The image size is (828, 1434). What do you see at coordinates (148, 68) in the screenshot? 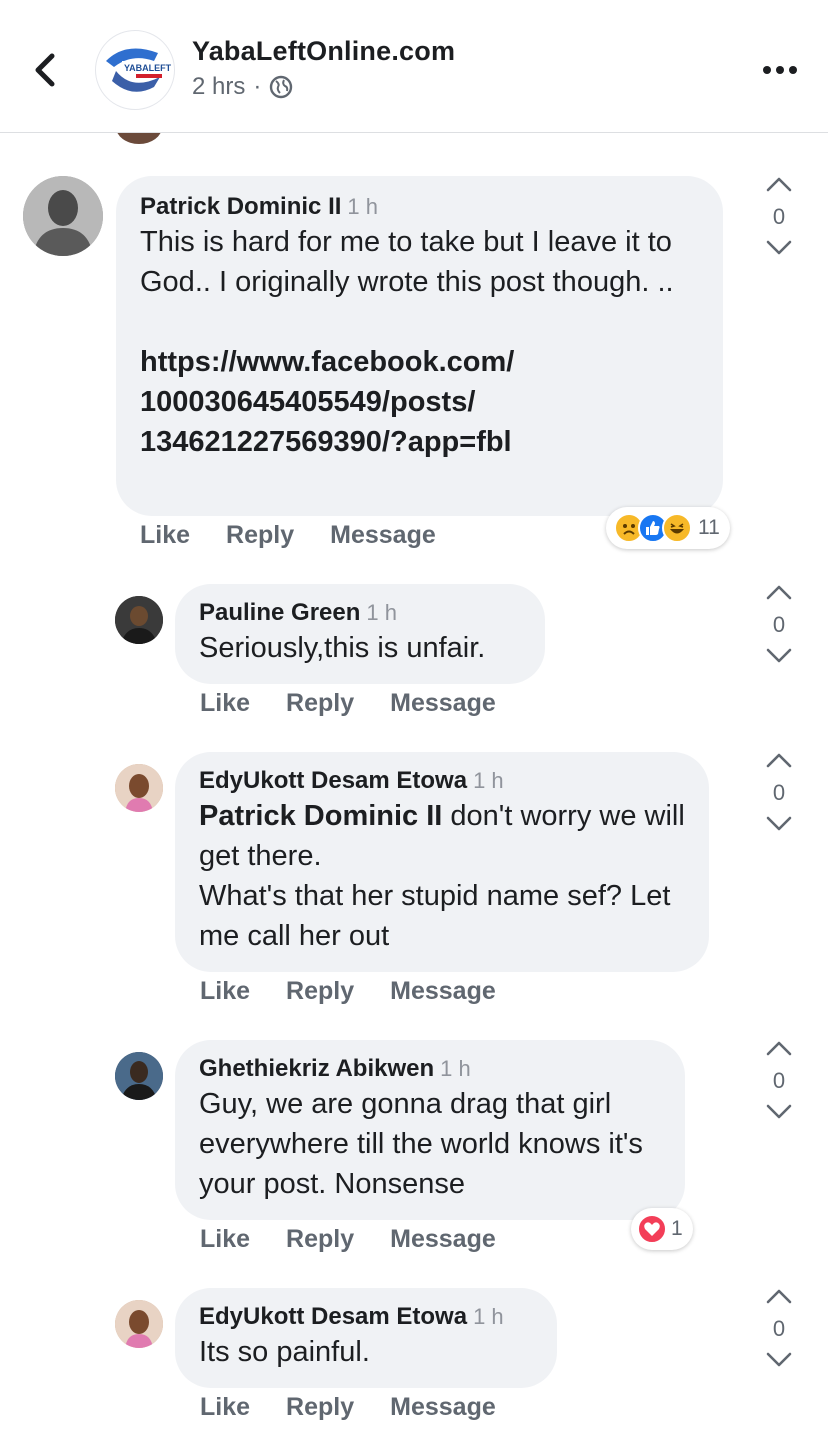
I see `svg-text: YABALEFT` at bounding box center [148, 68].